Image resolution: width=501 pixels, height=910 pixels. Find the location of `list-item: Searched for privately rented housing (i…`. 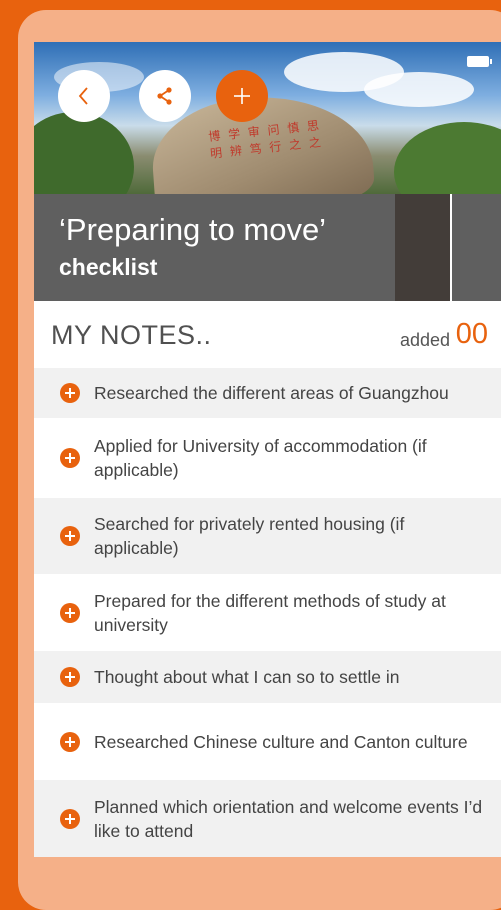

list-item: Searched for privately rented housing (i… is located at coordinates (267, 536).